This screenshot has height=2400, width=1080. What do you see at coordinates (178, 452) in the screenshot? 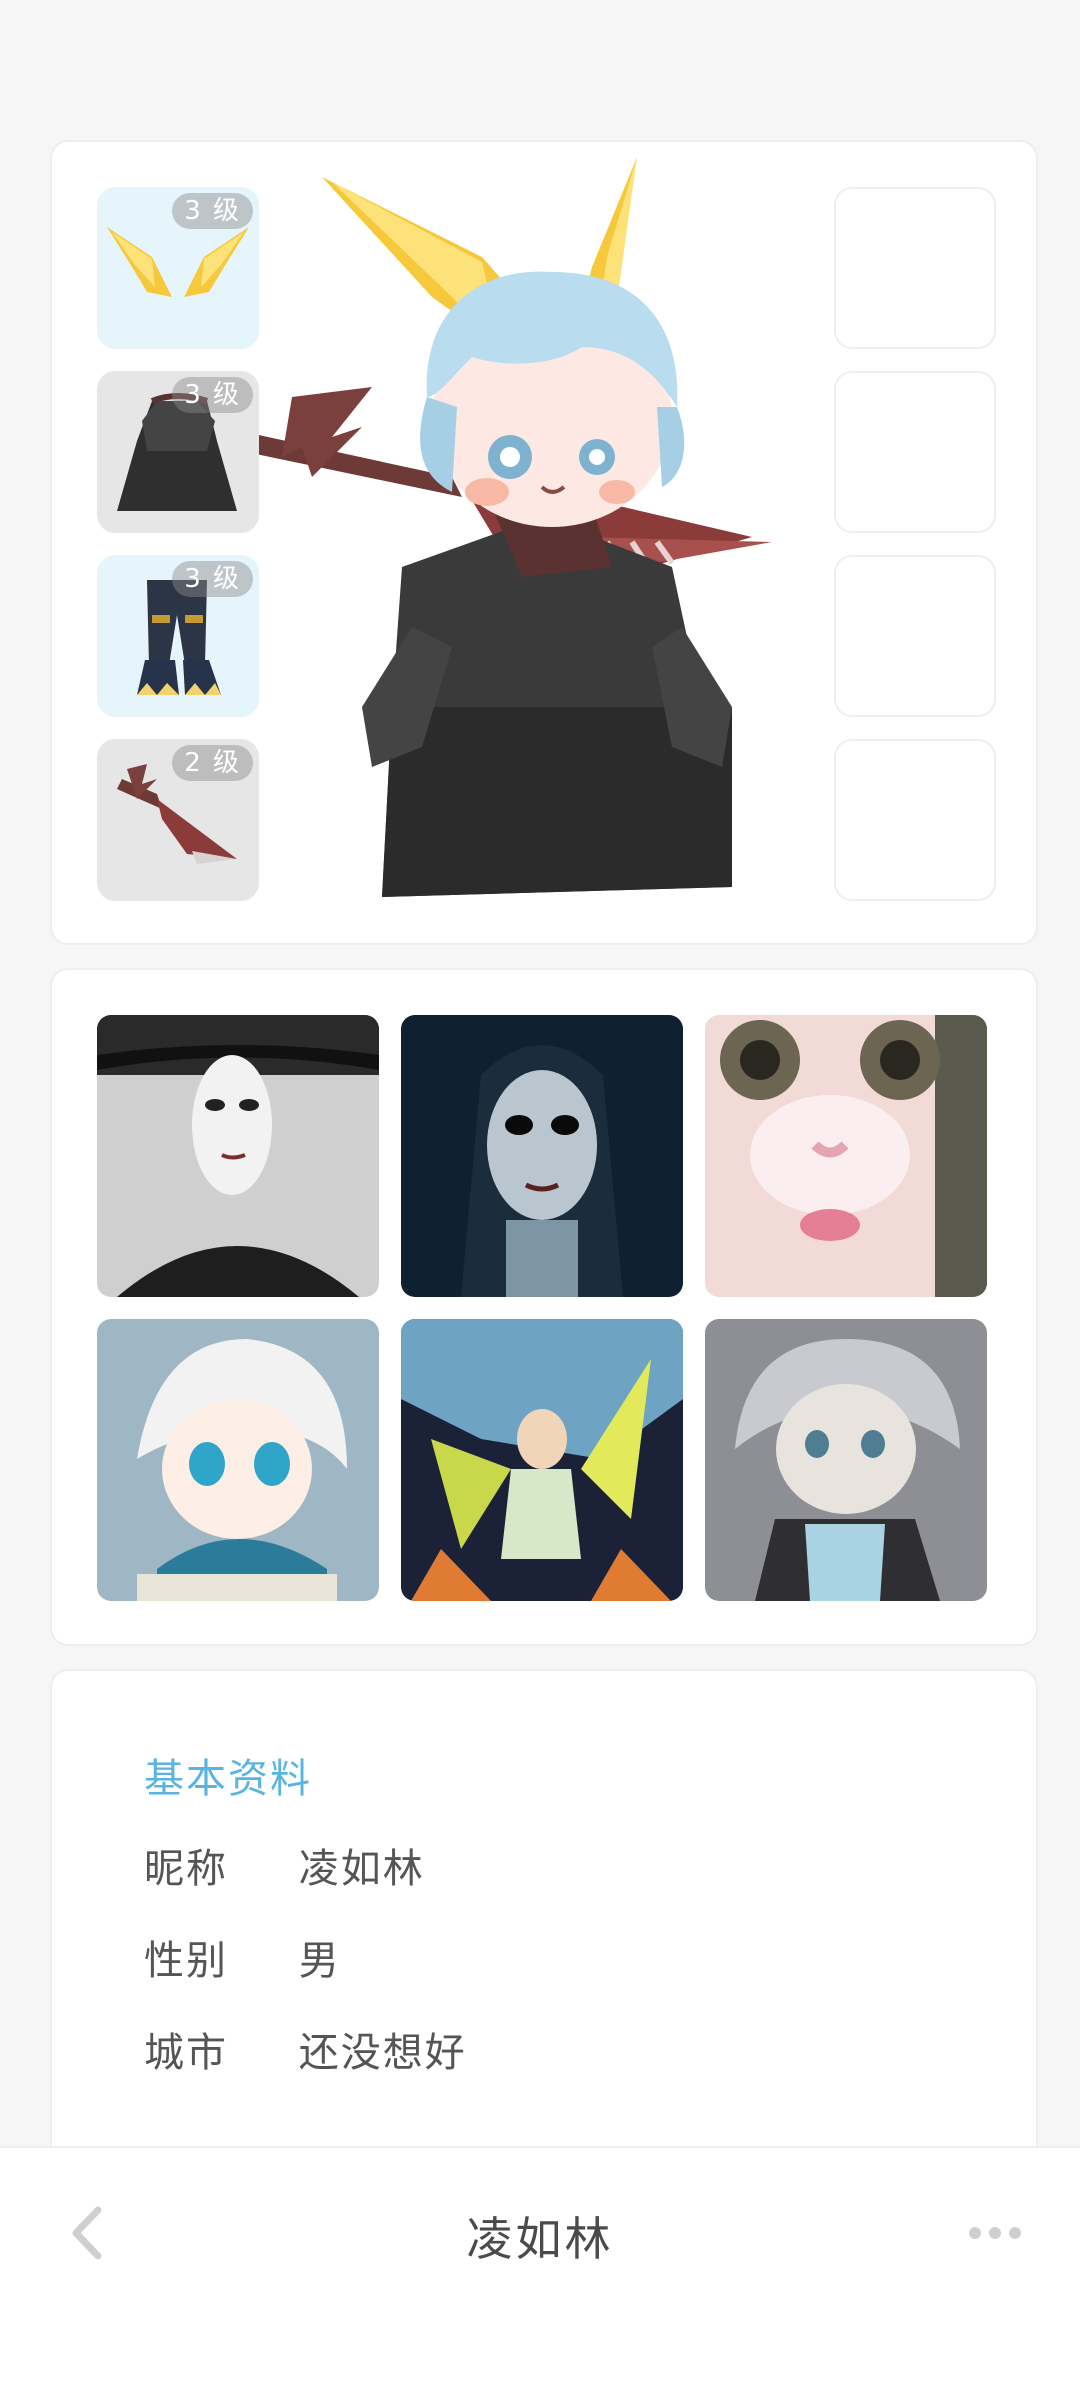
I see `equip-slot-cloak: 3 级` at bounding box center [178, 452].